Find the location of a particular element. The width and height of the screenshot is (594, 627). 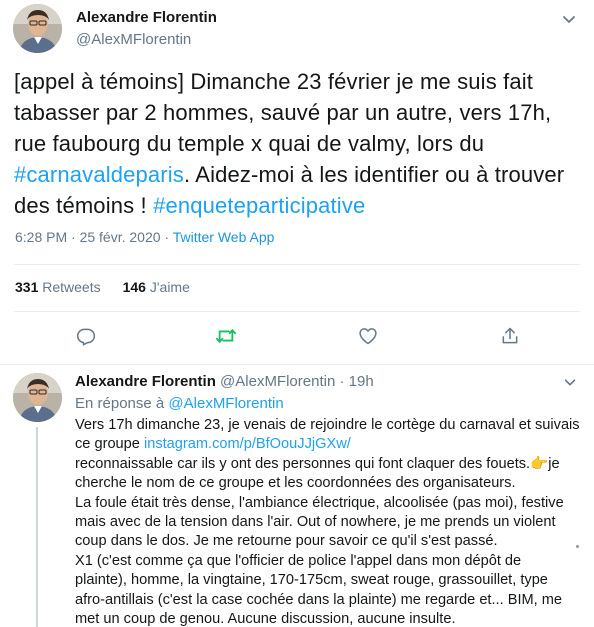

tweet-timestamp: 6:28 PM · 25 févr. 2020 · is located at coordinates (94, 237).